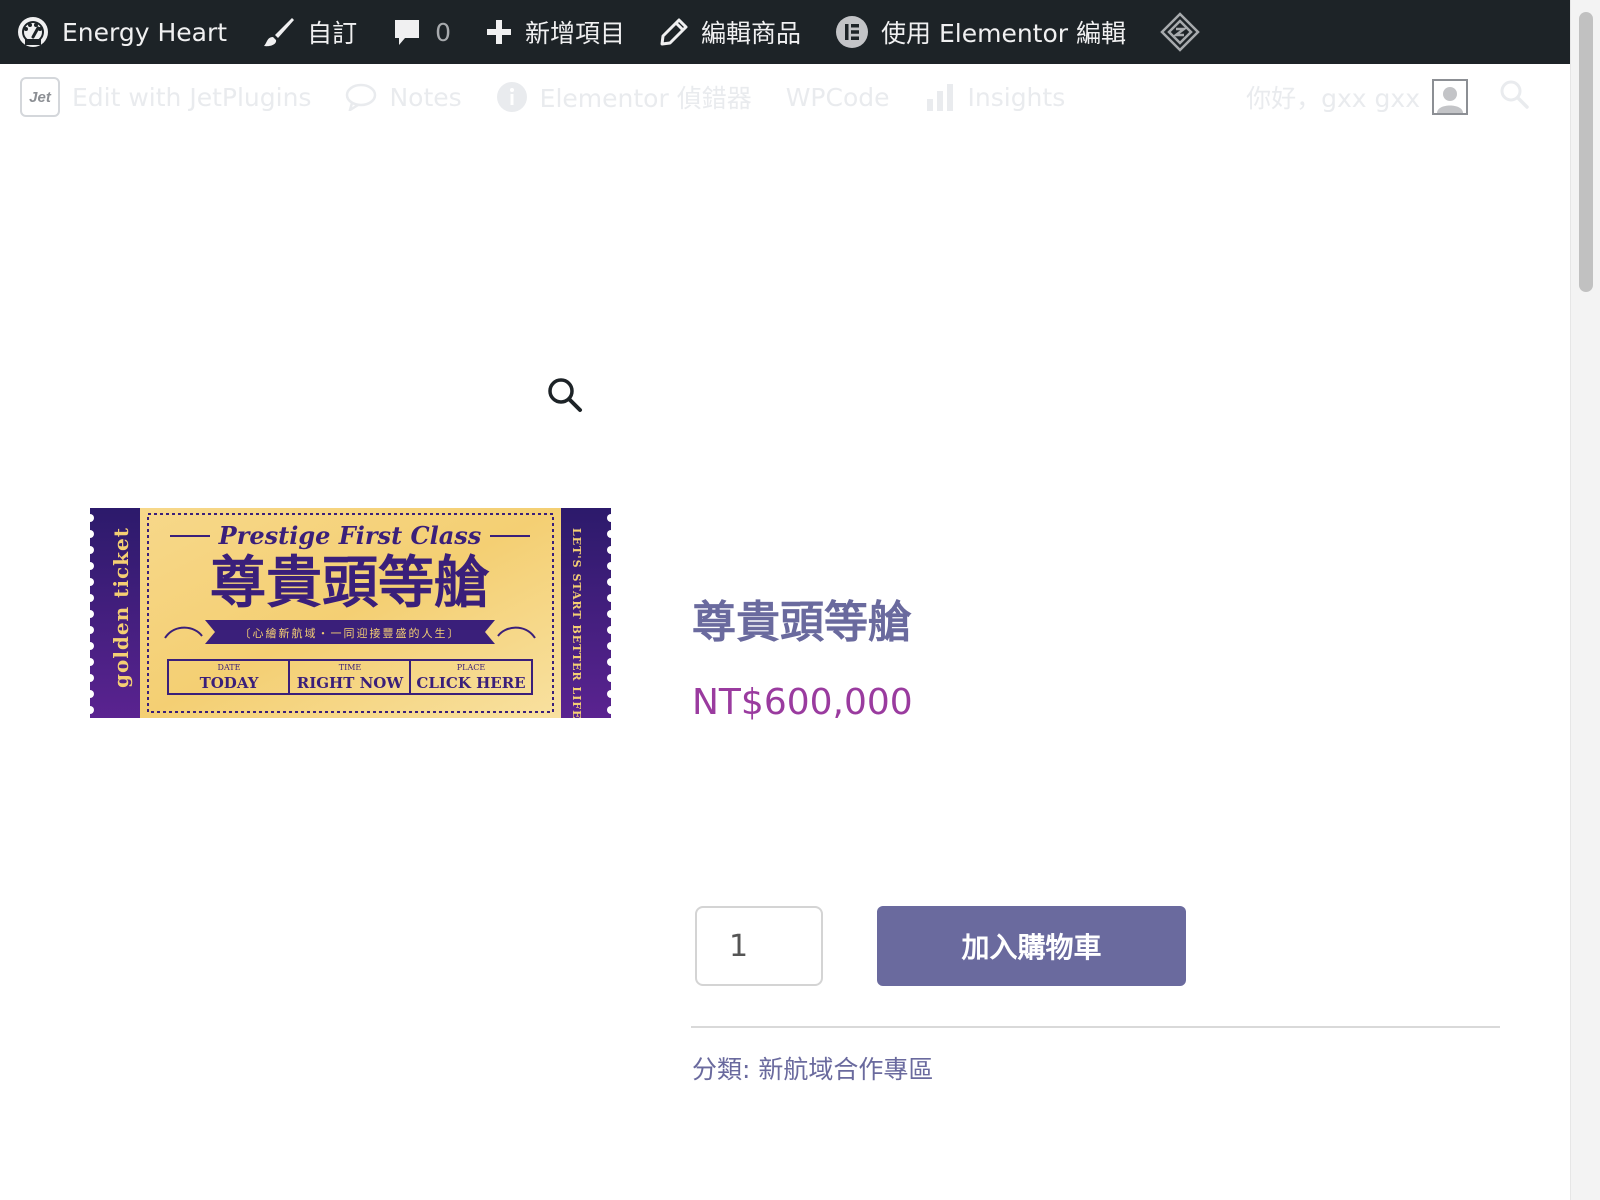 The height and width of the screenshot is (1200, 1600). What do you see at coordinates (1095, 1027) in the screenshot?
I see `meta-divider` at bounding box center [1095, 1027].